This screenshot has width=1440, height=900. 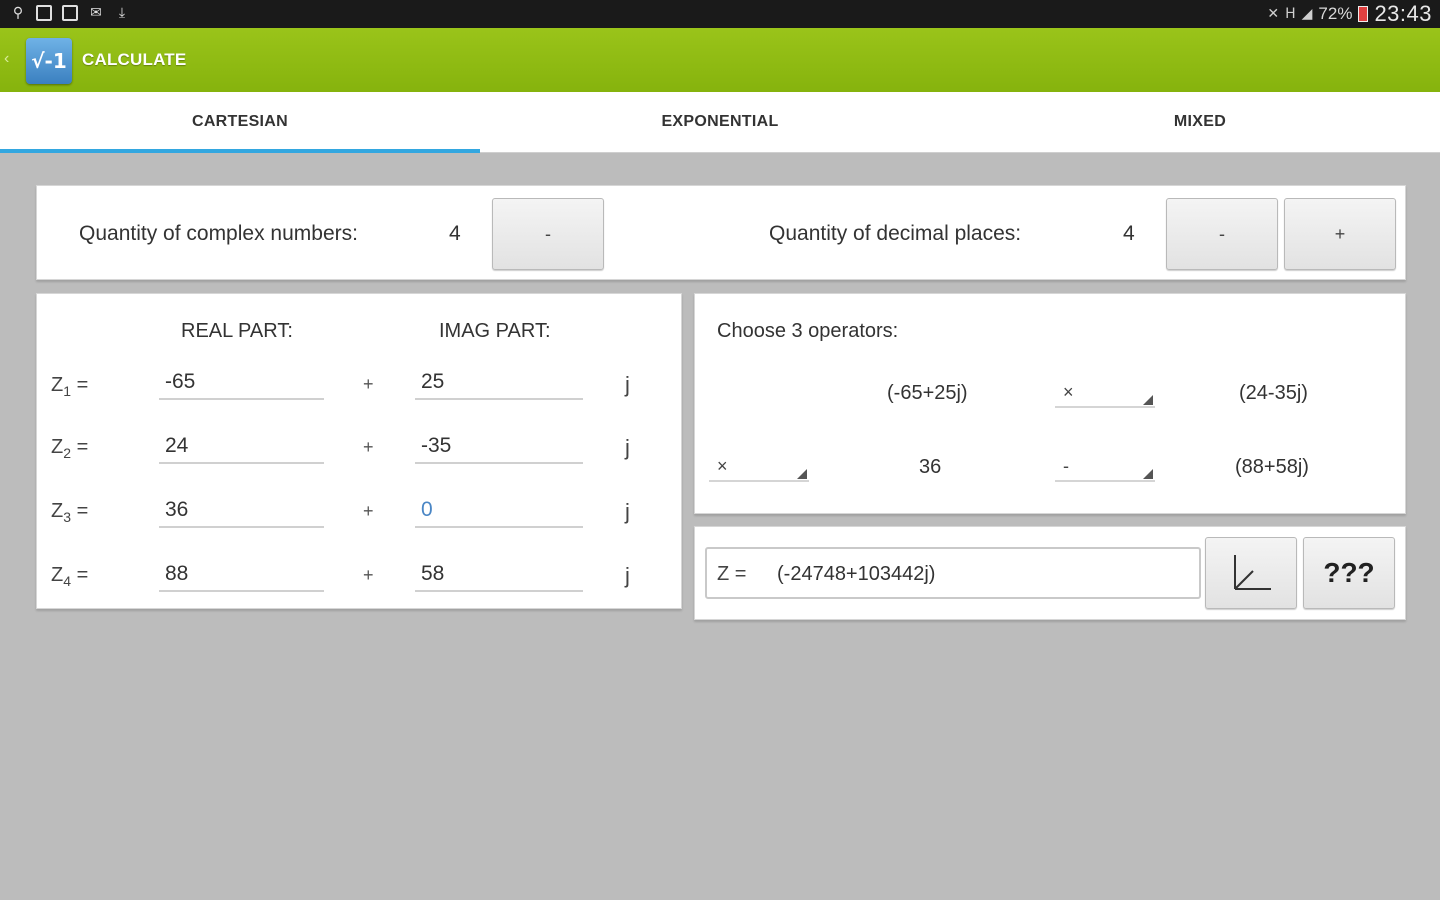 What do you see at coordinates (237, 331) in the screenshot?
I see `real-part-header: REAL PART:` at bounding box center [237, 331].